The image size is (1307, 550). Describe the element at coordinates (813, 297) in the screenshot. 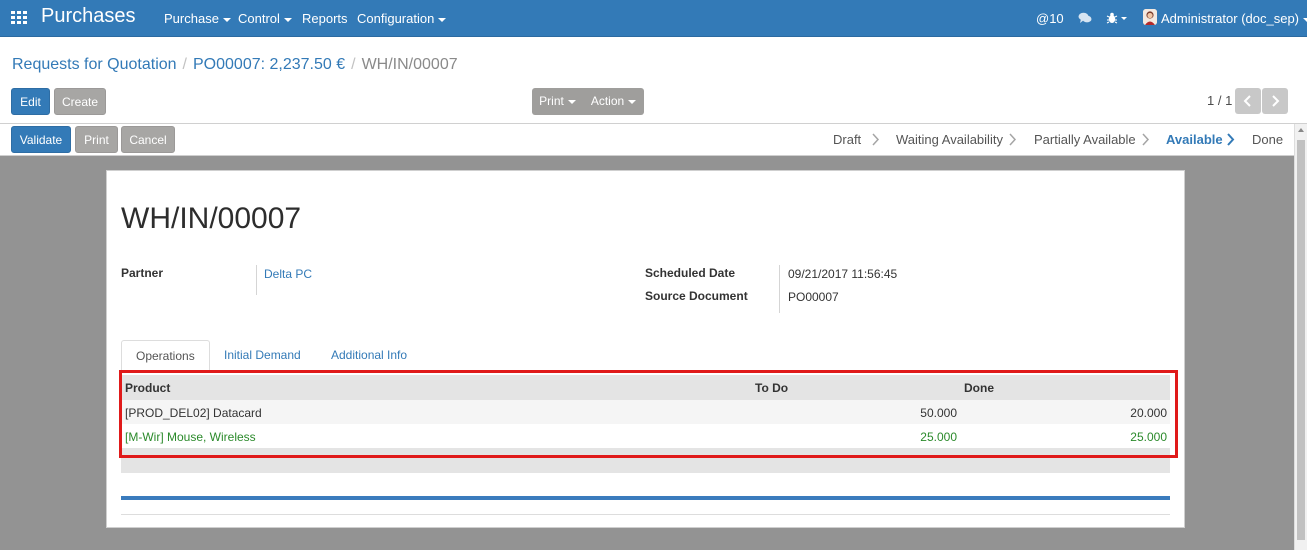

I see `source-document-value: PO00007` at that location.